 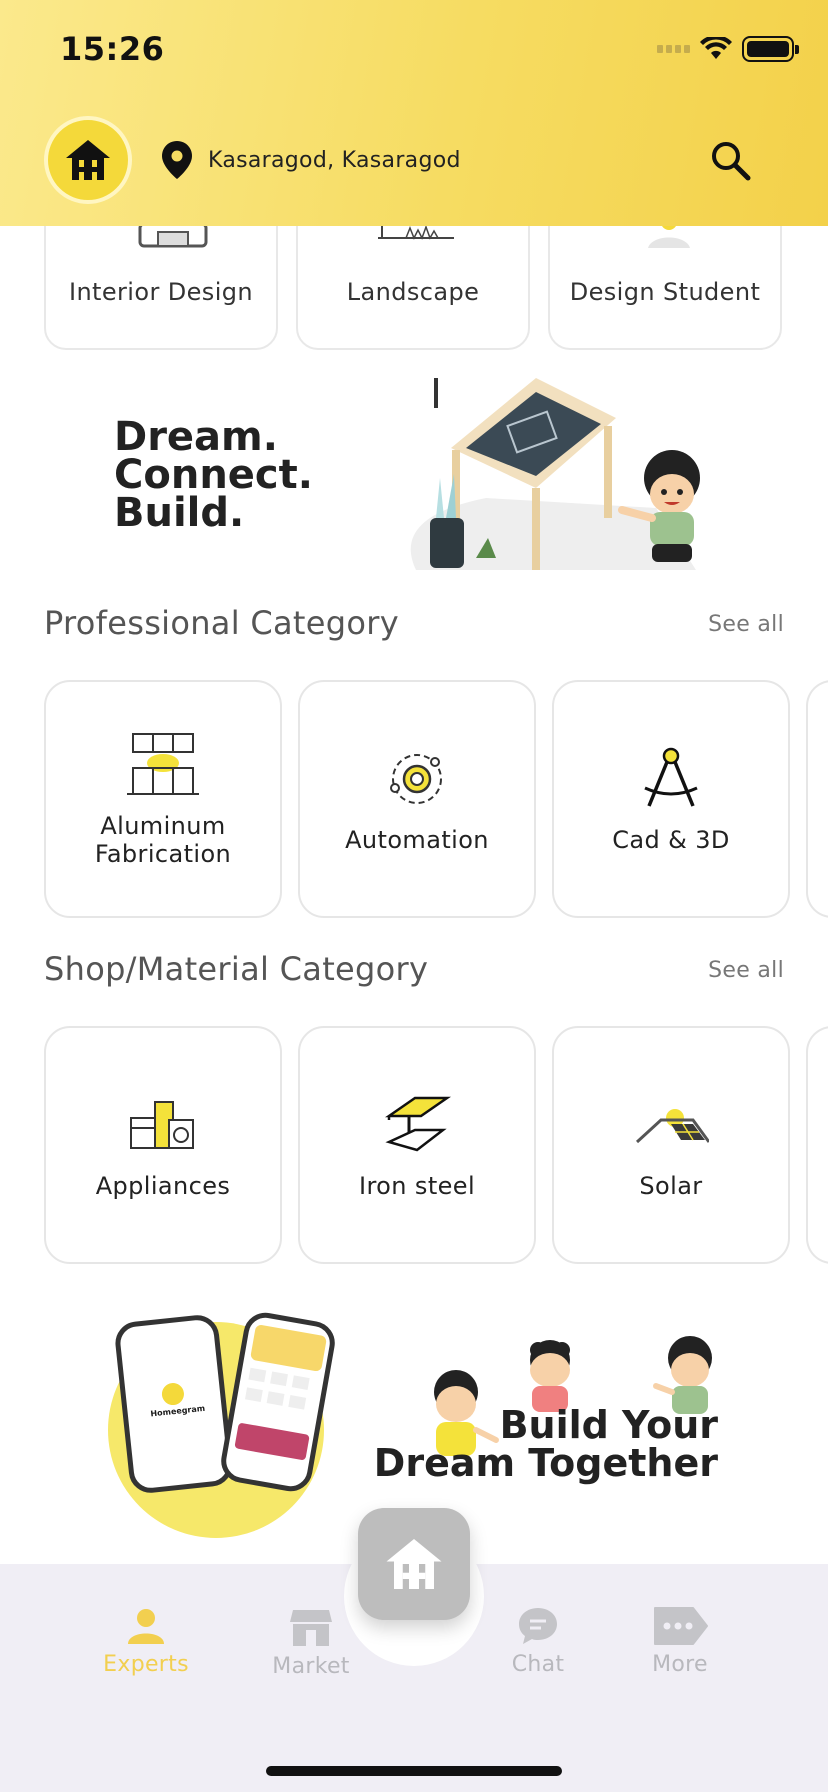 What do you see at coordinates (538, 1664) in the screenshot?
I see `nav-label: Chat` at bounding box center [538, 1664].